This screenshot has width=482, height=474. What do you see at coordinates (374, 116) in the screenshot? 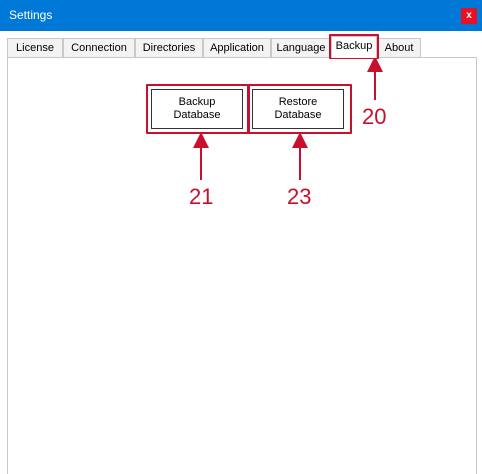
I see `callout-20: 20` at bounding box center [374, 116].